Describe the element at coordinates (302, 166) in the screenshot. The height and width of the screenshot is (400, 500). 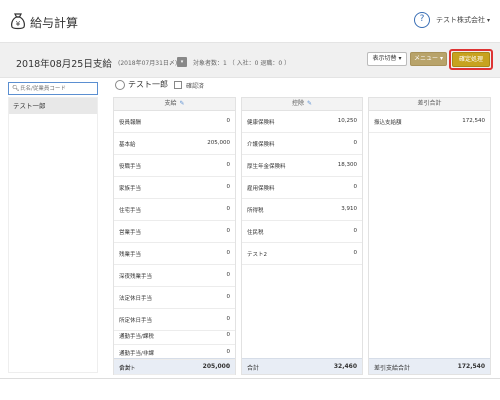
I see `table-row: 厚生年金保険料 18,300` at that location.